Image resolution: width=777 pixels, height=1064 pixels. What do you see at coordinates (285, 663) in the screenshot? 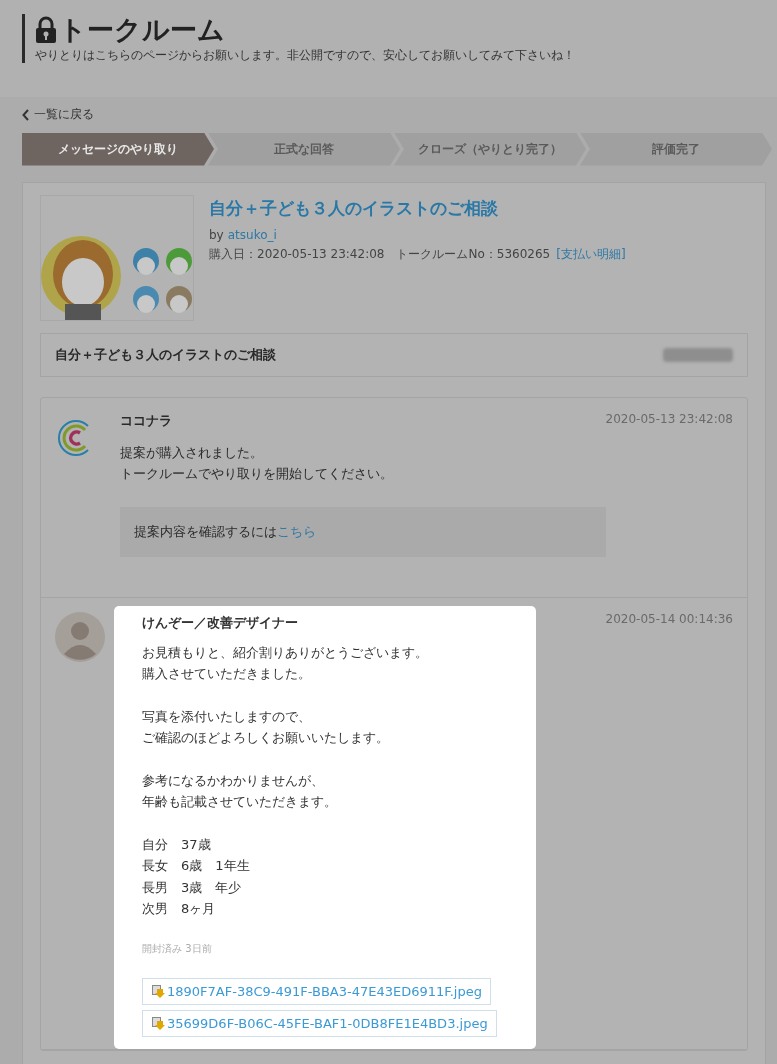
I see `message-text: お見積もりと、紹介割りありがとうございます。 購入させていただきました。` at bounding box center [285, 663].